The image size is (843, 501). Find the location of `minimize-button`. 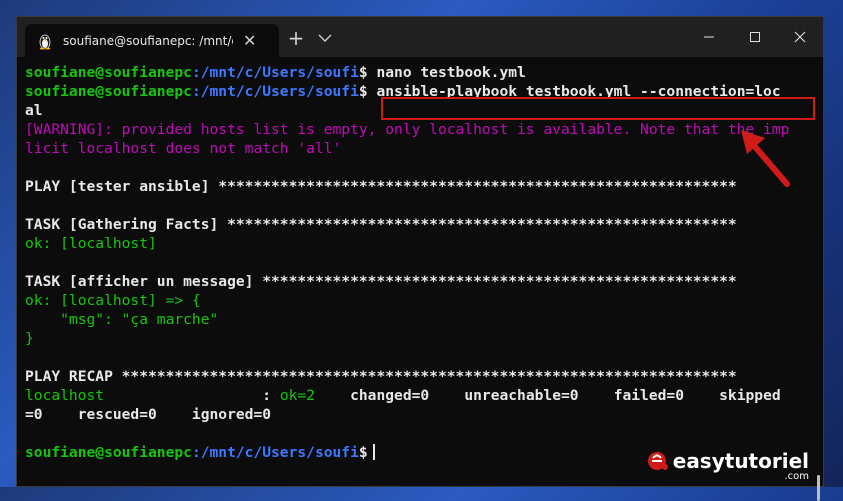

minimize-button is located at coordinates (709, 37).